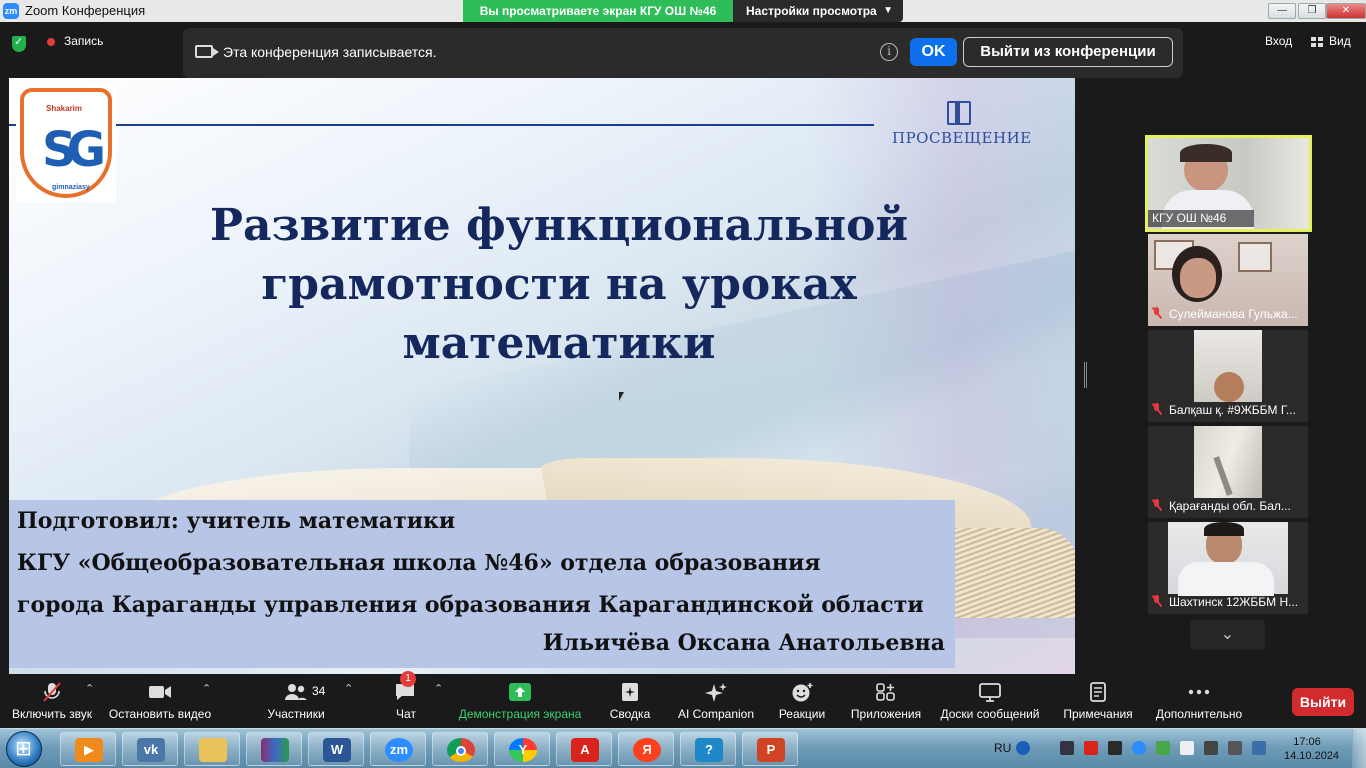  I want to click on whiteboards-label: Доски сообщений, so click(990, 714).